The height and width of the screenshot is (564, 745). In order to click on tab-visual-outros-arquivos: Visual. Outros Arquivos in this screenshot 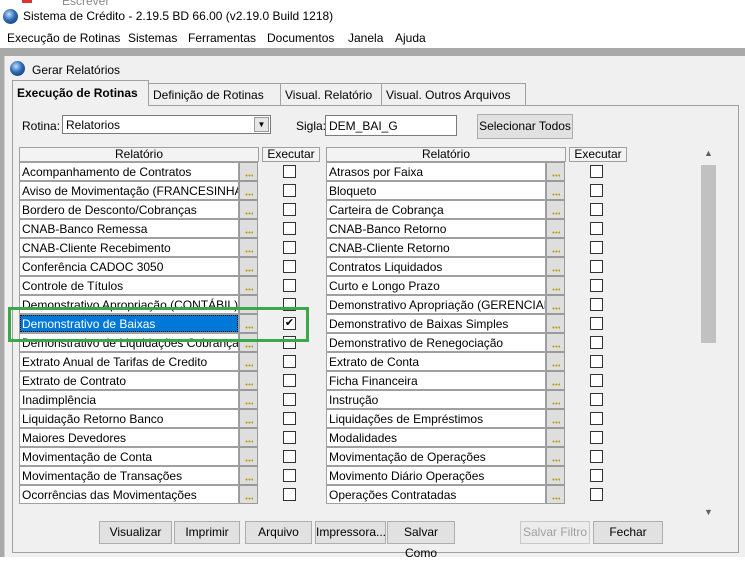, I will do `click(453, 94)`.